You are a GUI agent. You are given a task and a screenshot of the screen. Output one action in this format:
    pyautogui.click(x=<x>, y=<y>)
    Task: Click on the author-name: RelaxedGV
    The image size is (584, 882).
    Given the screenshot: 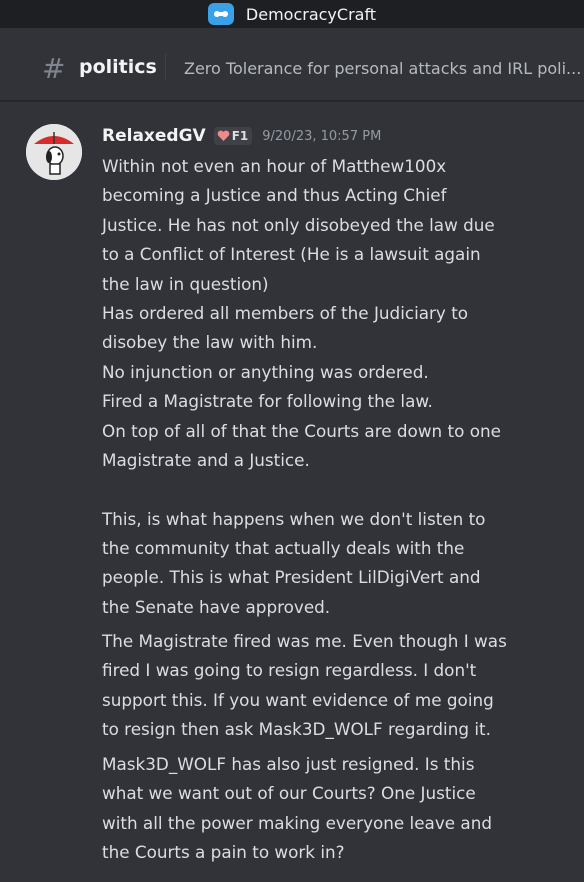 What is the action you would take?
    pyautogui.click(x=154, y=136)
    